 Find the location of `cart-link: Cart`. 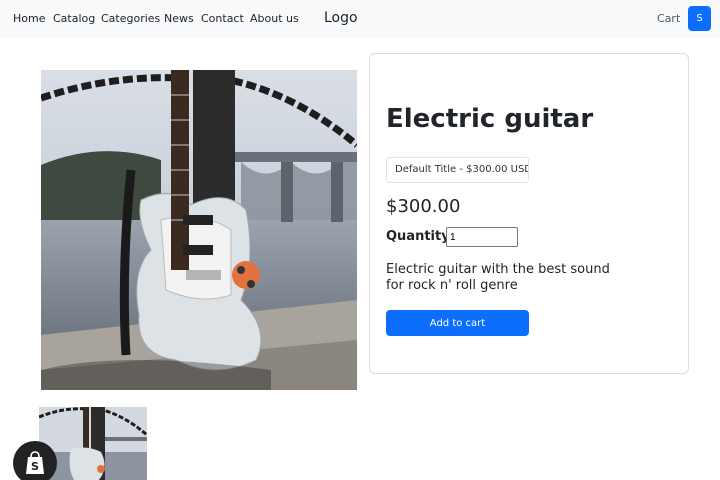

cart-link: Cart is located at coordinates (668, 18).